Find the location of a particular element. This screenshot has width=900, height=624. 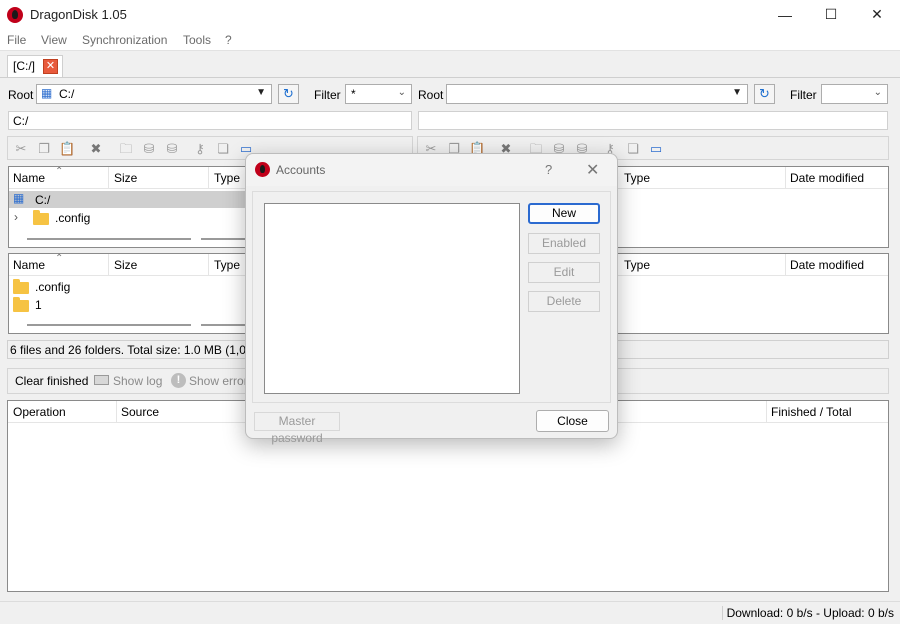

master-password-button: Master password is located at coordinates (297, 428).